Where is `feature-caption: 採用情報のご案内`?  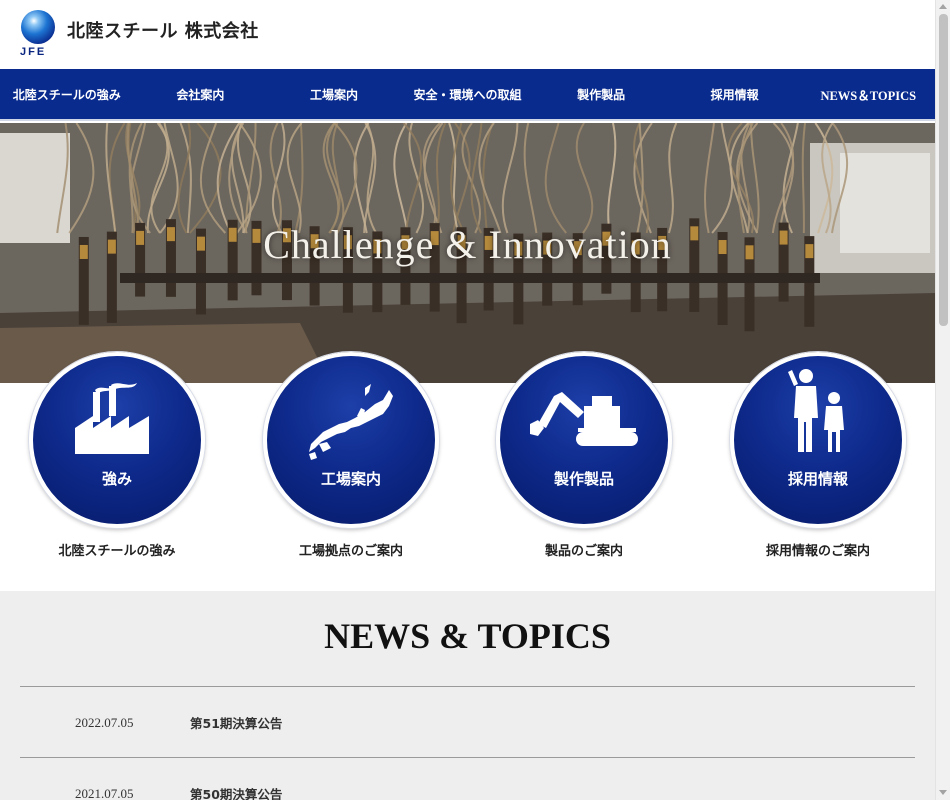 feature-caption: 採用情報のご案内 is located at coordinates (818, 549).